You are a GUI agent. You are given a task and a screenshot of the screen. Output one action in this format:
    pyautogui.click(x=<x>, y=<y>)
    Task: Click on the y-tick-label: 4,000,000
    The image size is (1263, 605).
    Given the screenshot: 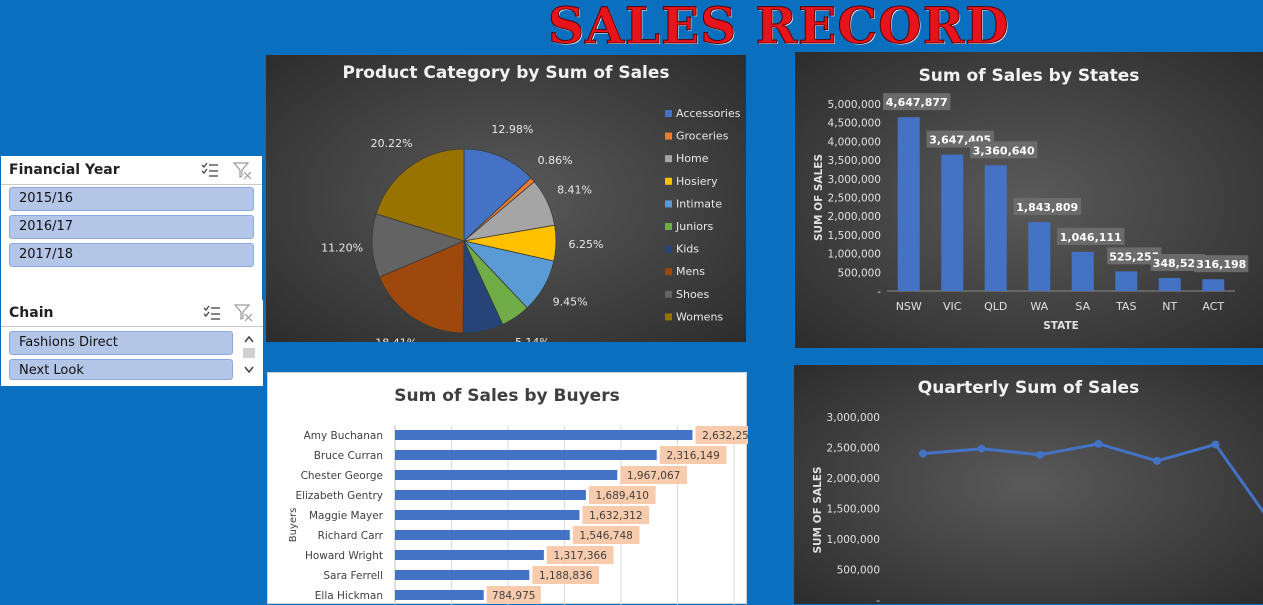 What is the action you would take?
    pyautogui.click(x=854, y=142)
    